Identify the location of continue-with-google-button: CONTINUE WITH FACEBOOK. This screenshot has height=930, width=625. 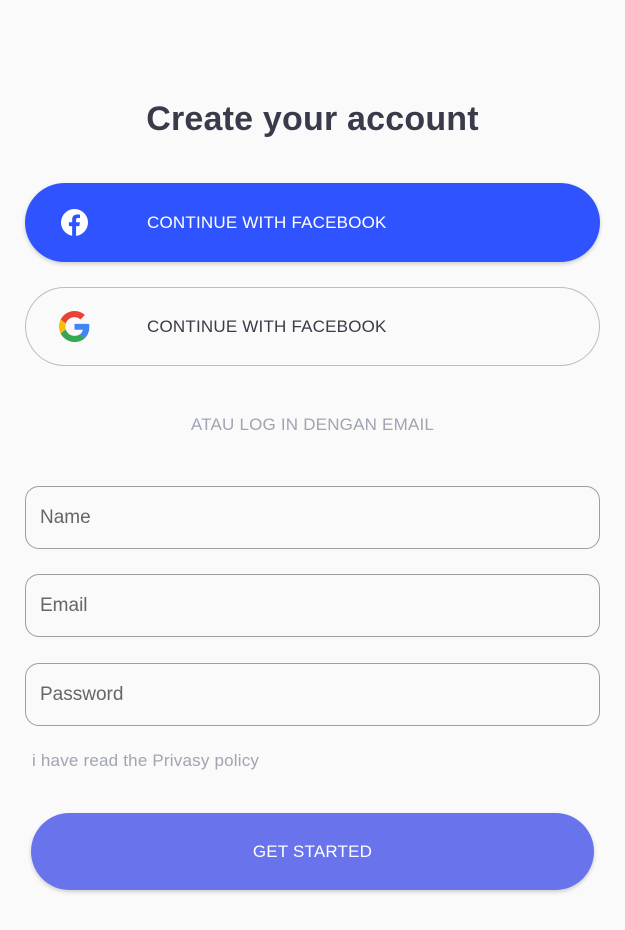
(312, 326).